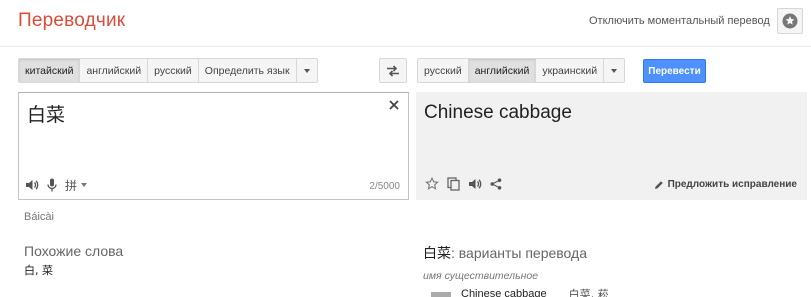  What do you see at coordinates (71, 21) in the screenshot?
I see `app-title: Переводчик` at bounding box center [71, 21].